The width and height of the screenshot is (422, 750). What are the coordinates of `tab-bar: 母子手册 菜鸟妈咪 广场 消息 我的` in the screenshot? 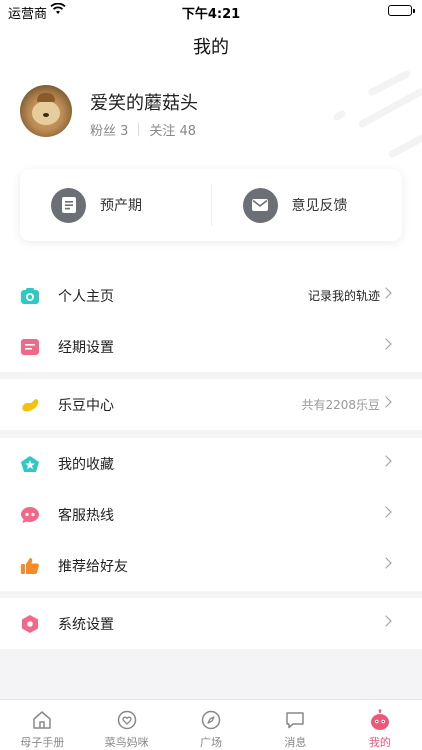 It's located at (211, 724).